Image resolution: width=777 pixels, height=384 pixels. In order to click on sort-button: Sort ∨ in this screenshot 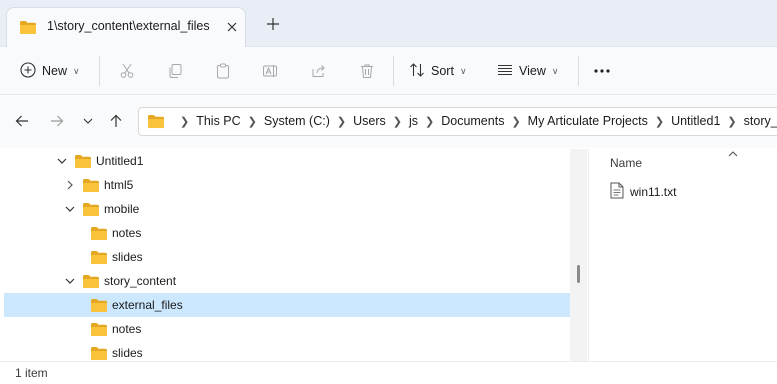, I will do `click(438, 71)`.